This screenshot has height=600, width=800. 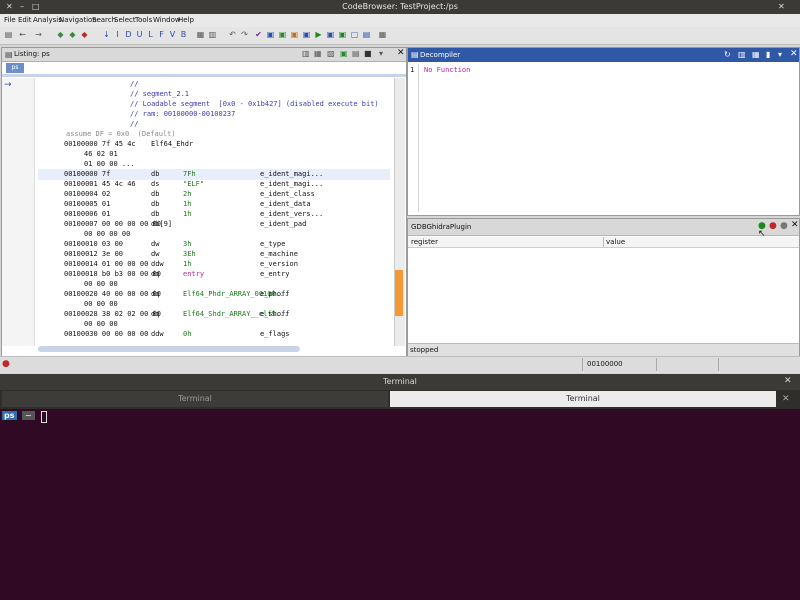 I want to click on value-column-header: value, so click(x=615, y=242).